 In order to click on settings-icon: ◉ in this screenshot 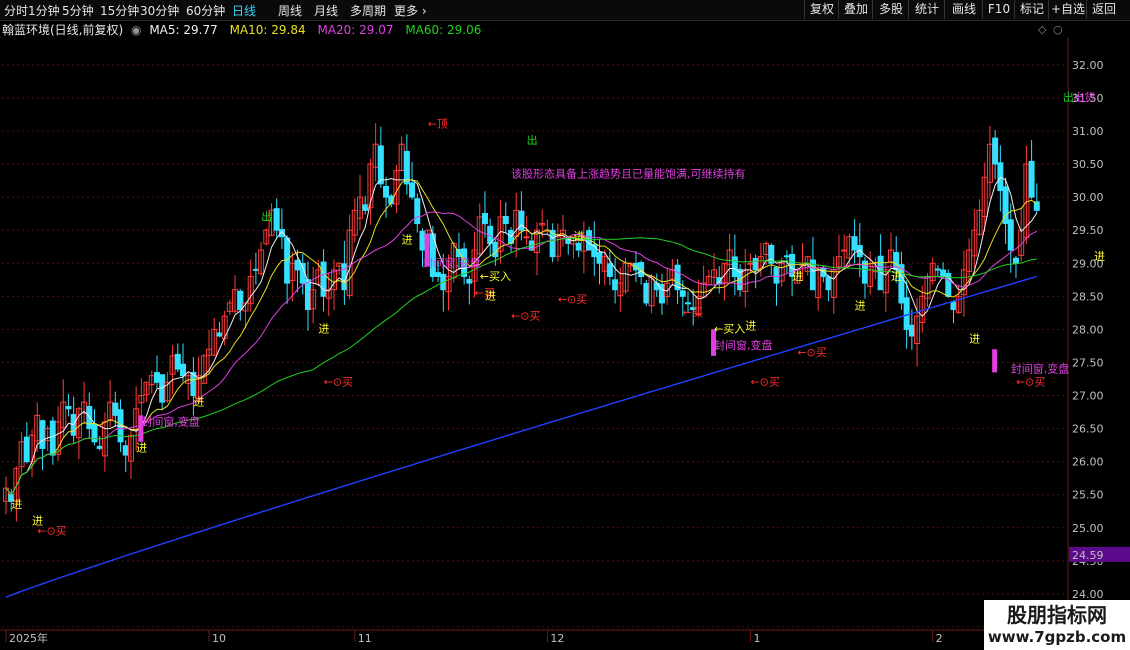, I will do `click(136, 30)`.